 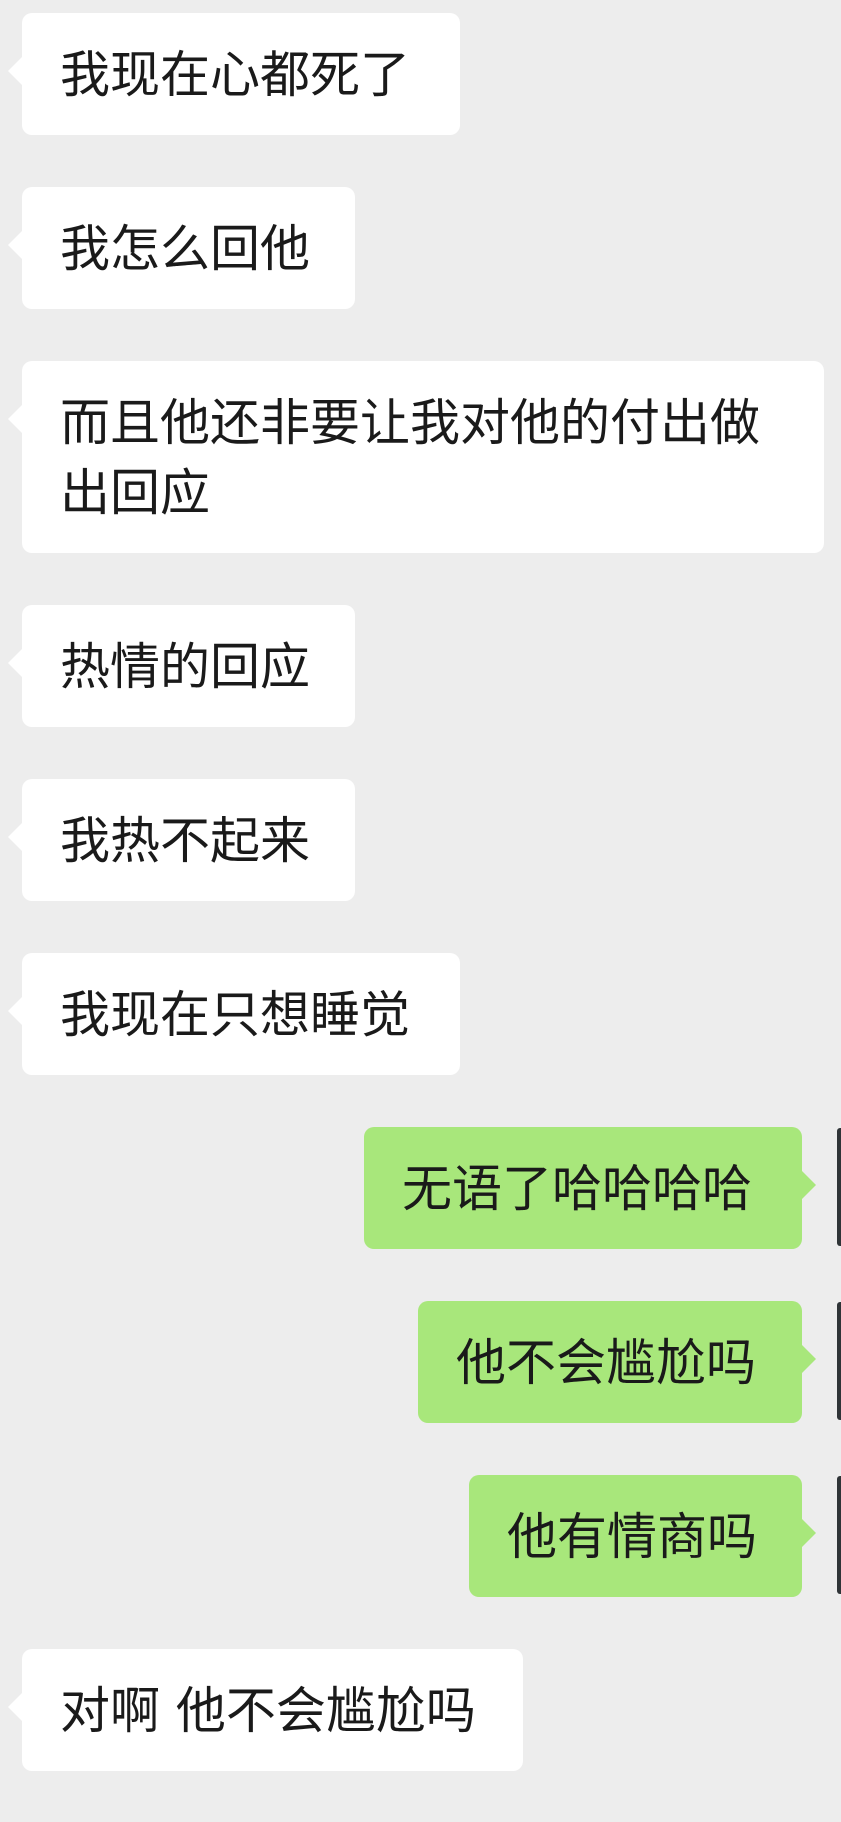 What do you see at coordinates (185, 249) in the screenshot?
I see `message-text: 我怎么回他` at bounding box center [185, 249].